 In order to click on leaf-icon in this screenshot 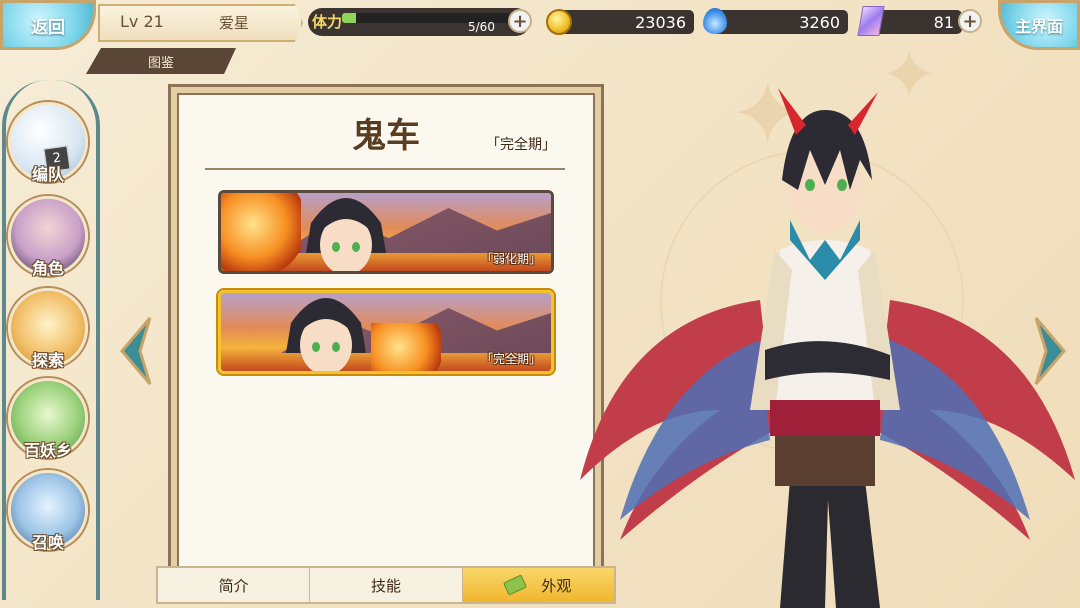, I will do `click(515, 585)`.